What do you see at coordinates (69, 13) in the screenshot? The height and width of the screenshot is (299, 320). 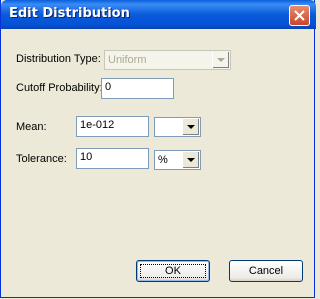 I see `window-title: Edit Distribution` at bounding box center [69, 13].